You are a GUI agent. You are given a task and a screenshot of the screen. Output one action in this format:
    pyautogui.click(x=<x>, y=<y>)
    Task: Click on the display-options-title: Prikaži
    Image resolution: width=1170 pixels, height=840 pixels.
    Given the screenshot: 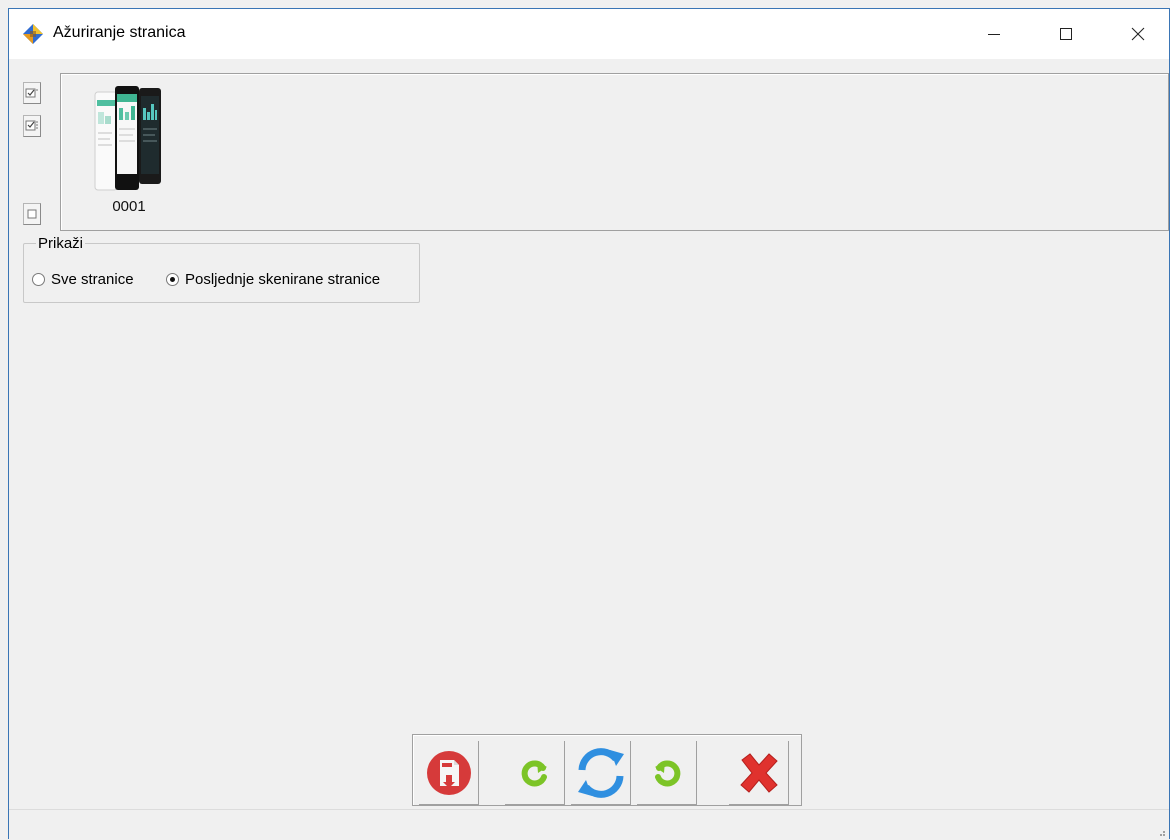 What is the action you would take?
    pyautogui.click(x=61, y=243)
    